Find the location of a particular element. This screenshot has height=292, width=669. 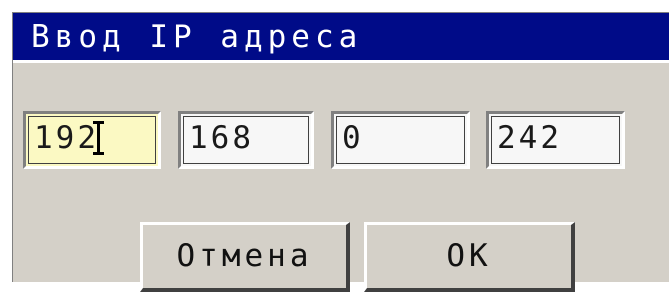

ip-octet-2-input: 168 is located at coordinates (246, 140).